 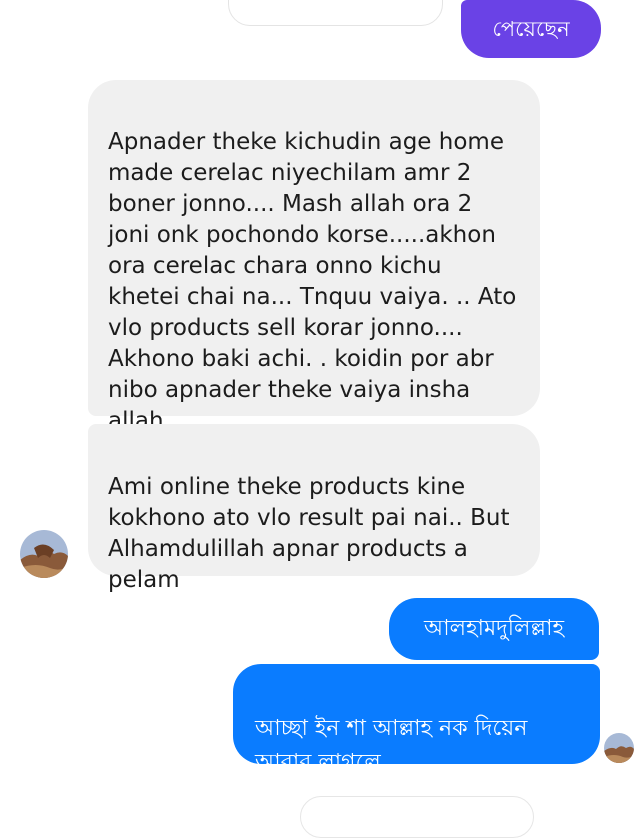 I want to click on sent-message-bubble: পেয়েছেন, so click(x=531, y=29).